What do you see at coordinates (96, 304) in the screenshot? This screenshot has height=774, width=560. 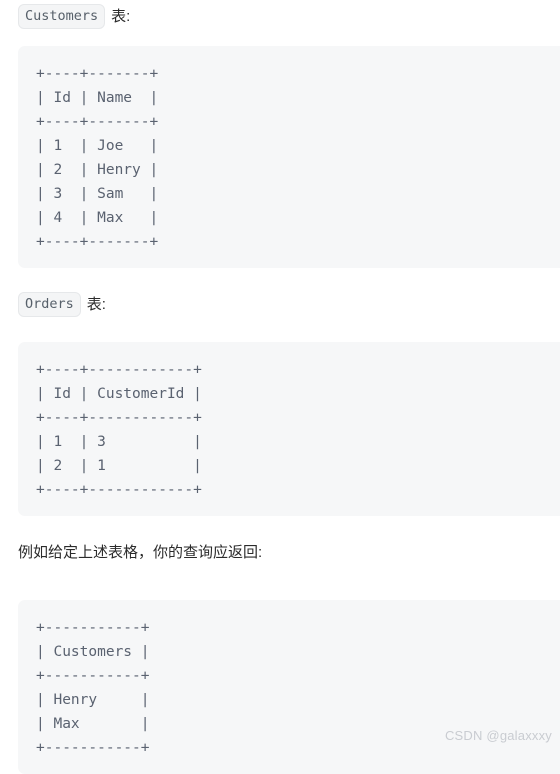 I see `orders-caption-suffix: 表:` at bounding box center [96, 304].